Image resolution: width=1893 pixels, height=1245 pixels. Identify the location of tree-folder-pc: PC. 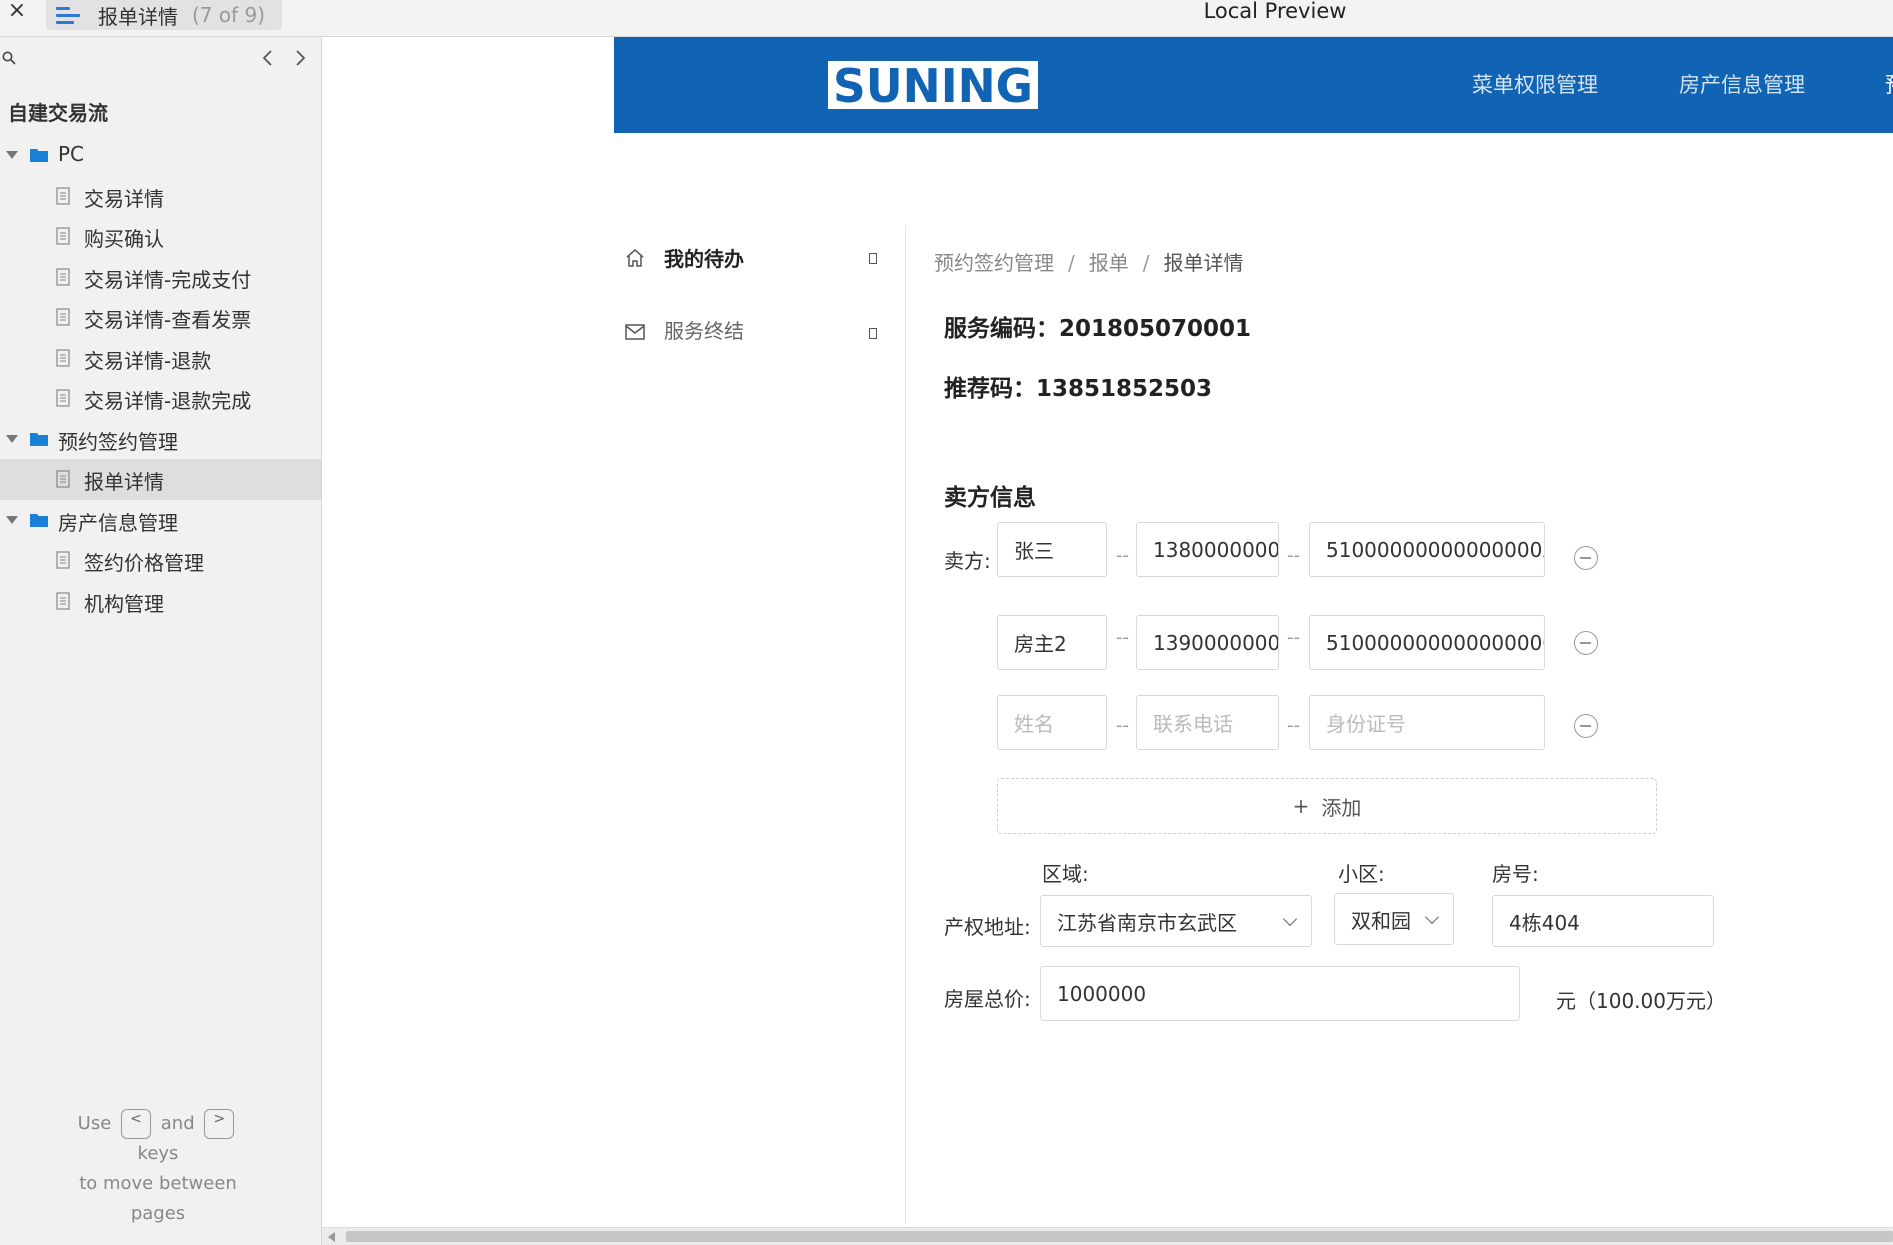
(160, 155).